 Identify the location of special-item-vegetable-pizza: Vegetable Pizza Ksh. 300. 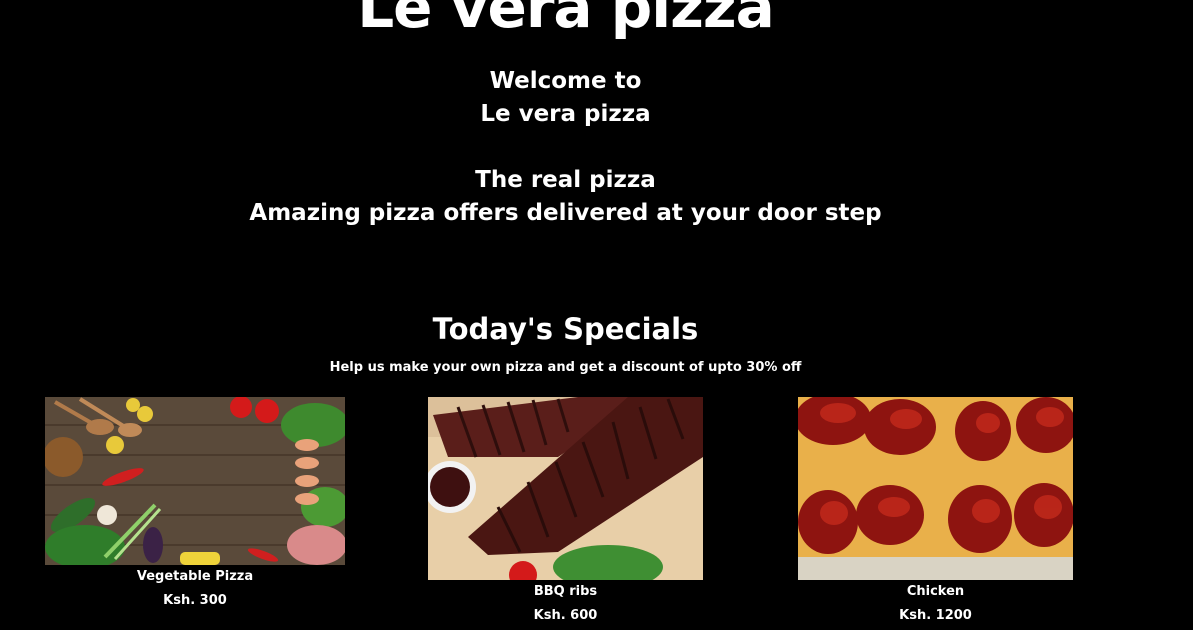
(195, 502).